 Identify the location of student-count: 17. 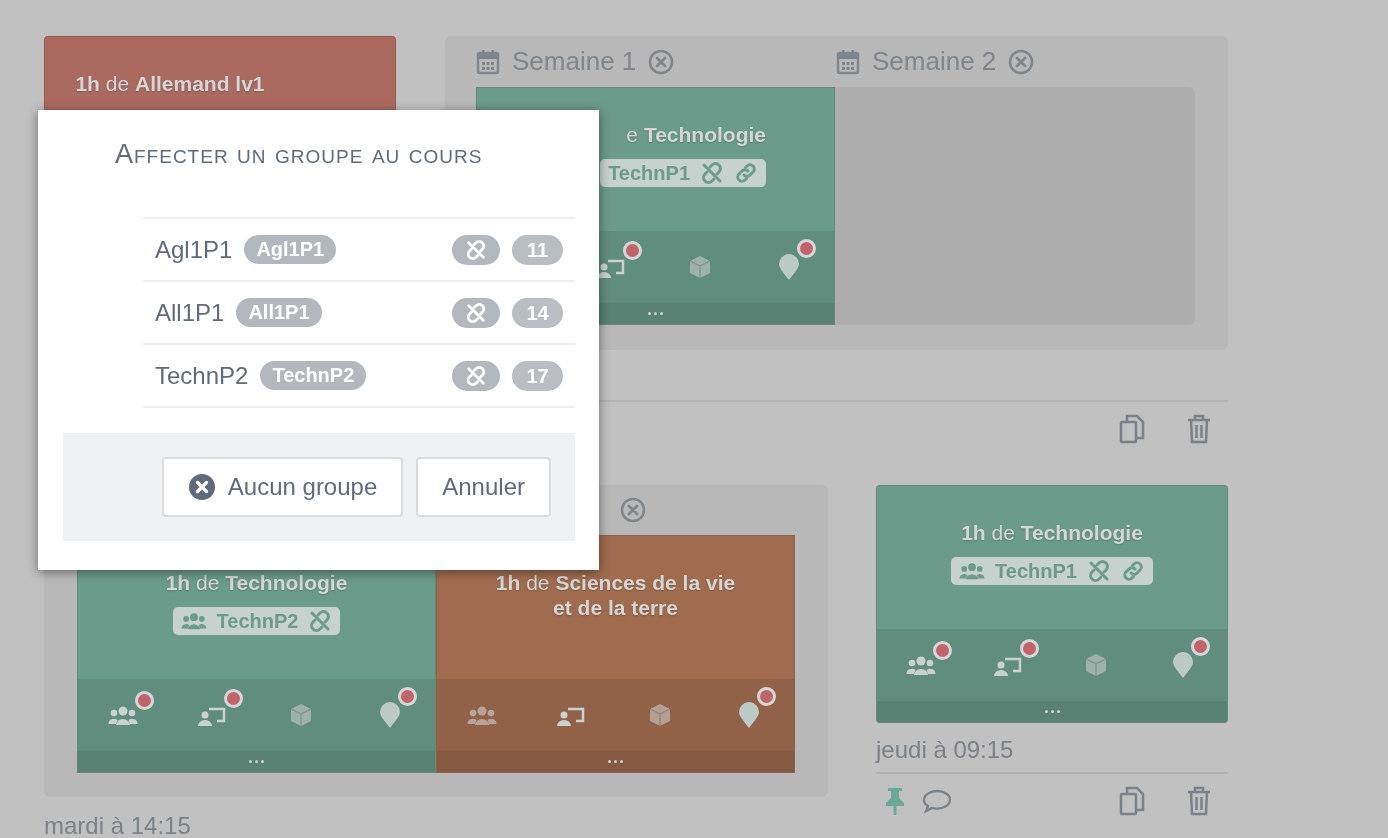
(537, 375).